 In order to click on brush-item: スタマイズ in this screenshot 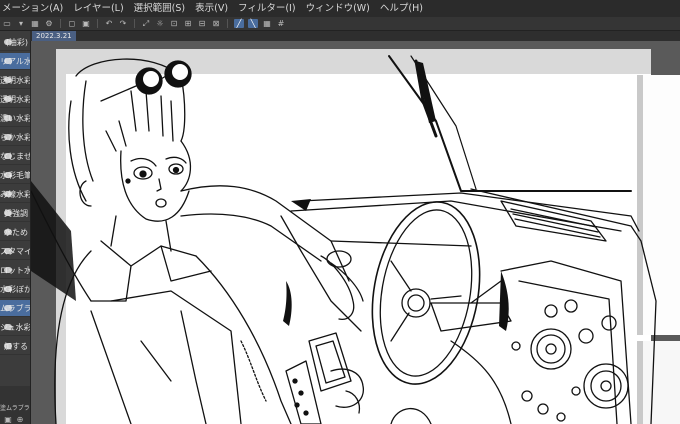, I will do `click(15, 251)`.